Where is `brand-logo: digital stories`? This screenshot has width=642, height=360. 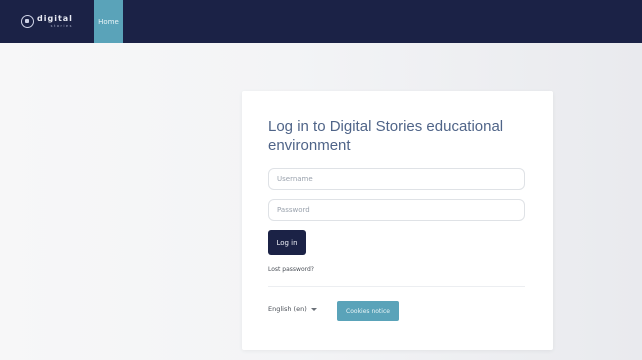
brand-logo: digital stories is located at coordinates (45, 21).